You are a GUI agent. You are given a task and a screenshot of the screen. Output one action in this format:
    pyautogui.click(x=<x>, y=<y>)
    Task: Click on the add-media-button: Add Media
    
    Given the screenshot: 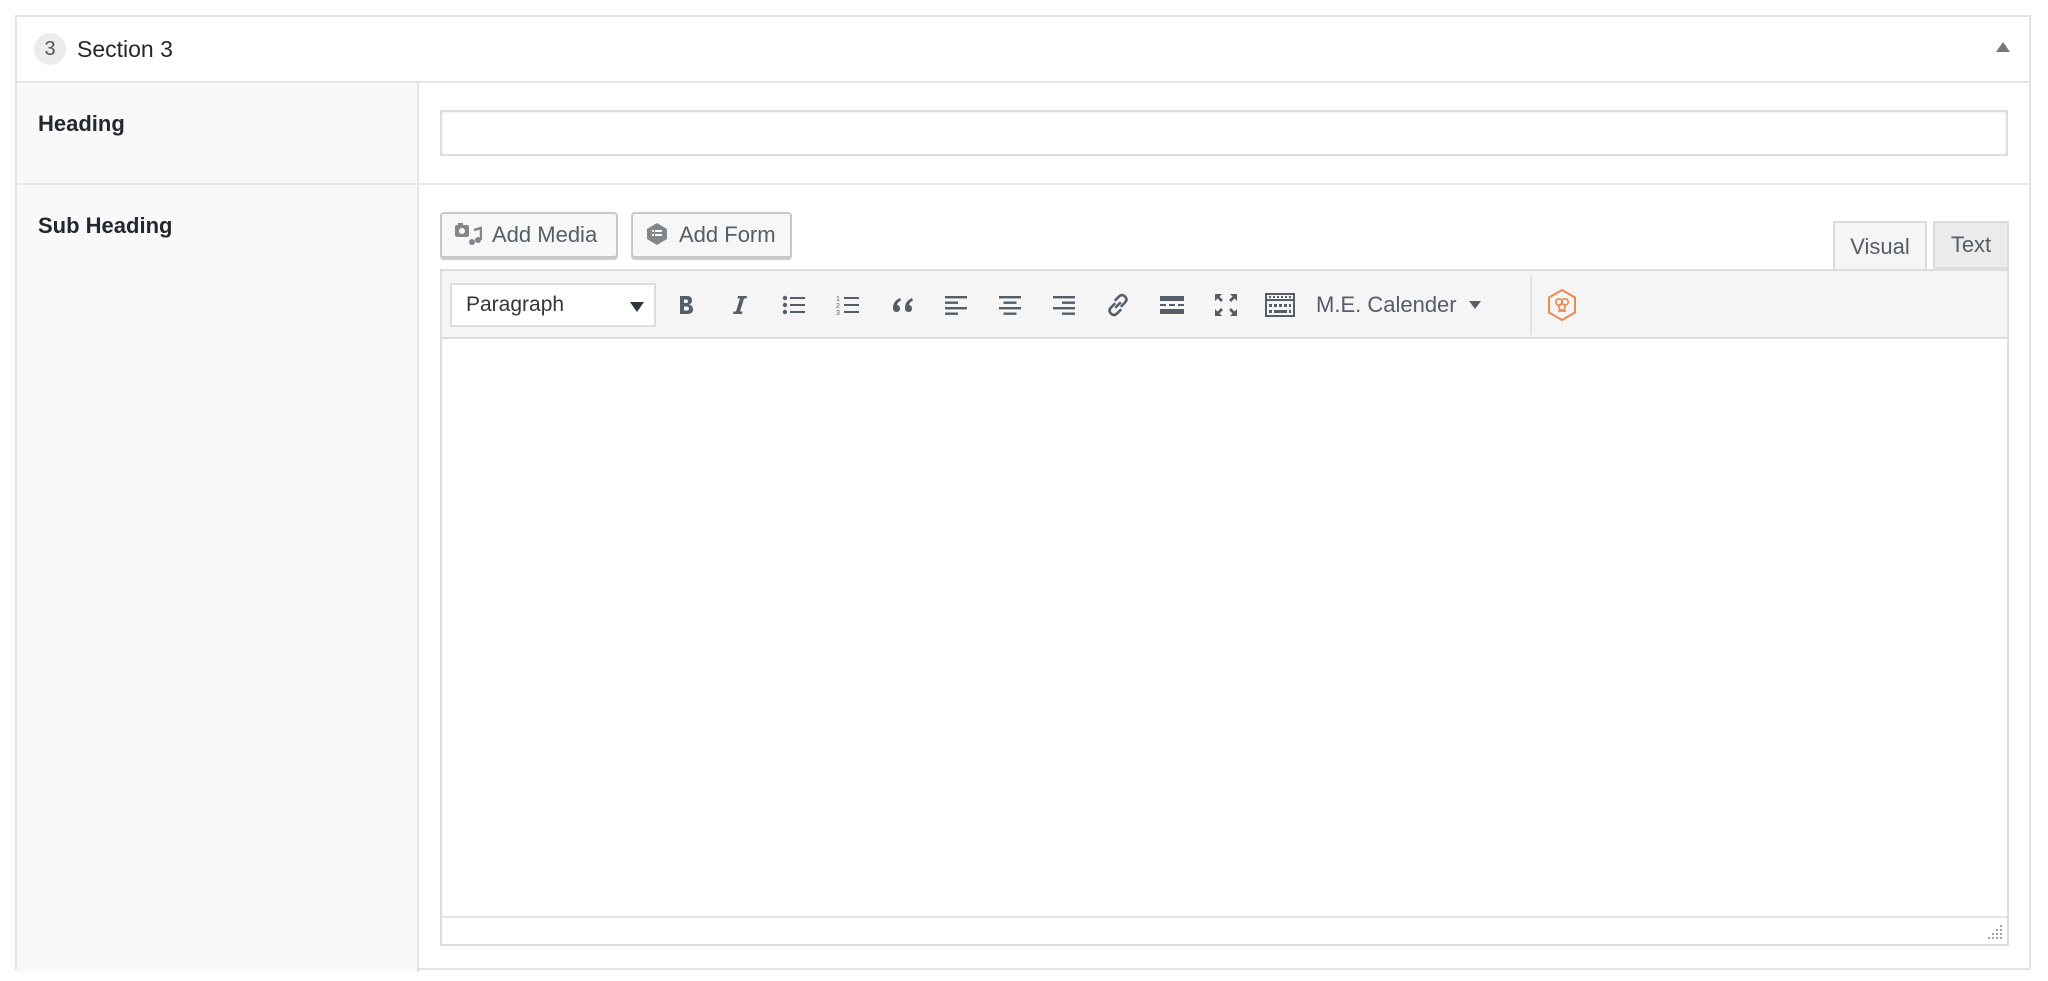 What is the action you would take?
    pyautogui.click(x=529, y=235)
    